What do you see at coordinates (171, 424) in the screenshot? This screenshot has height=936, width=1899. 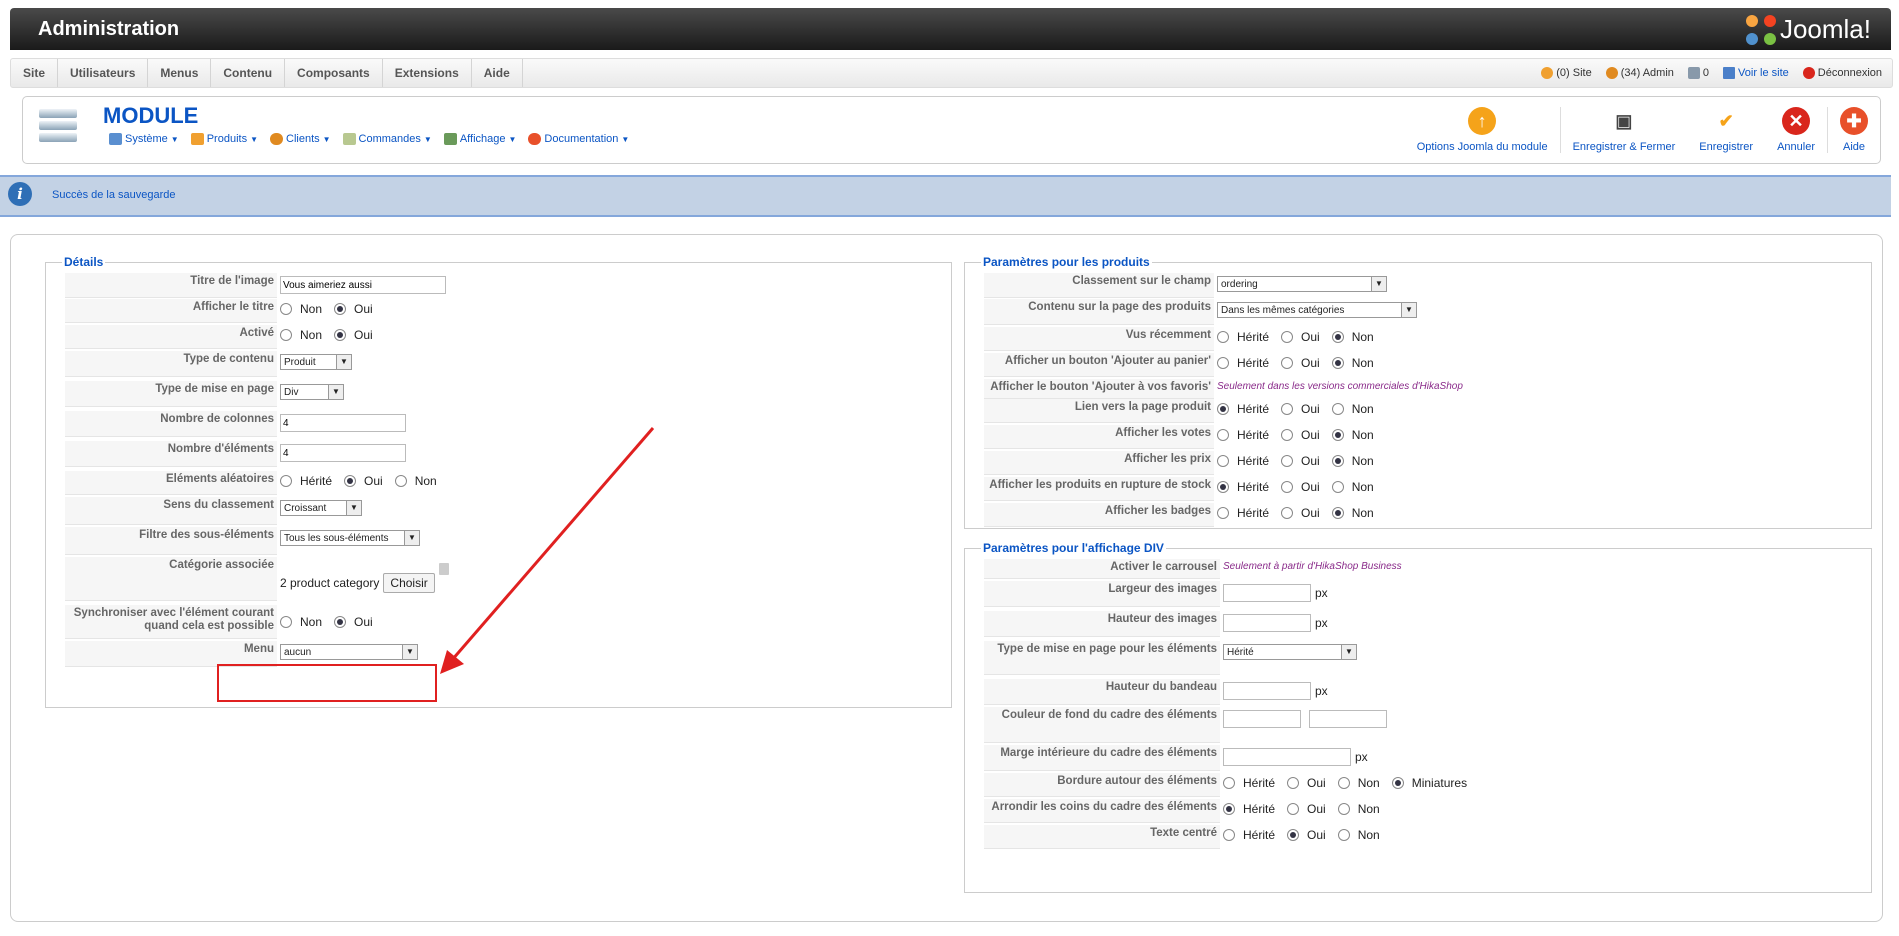 I see `columns-label: Nombre de colonnes` at bounding box center [171, 424].